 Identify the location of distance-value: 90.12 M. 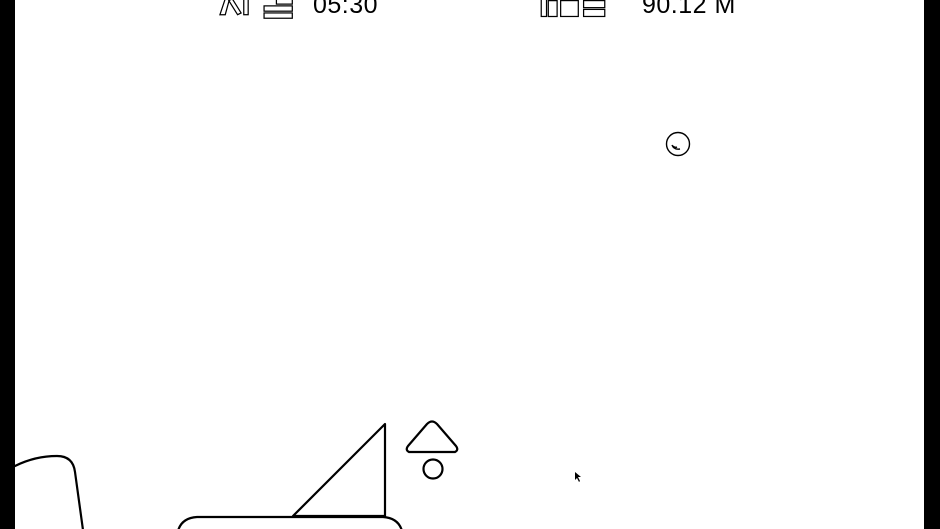
(689, 9).